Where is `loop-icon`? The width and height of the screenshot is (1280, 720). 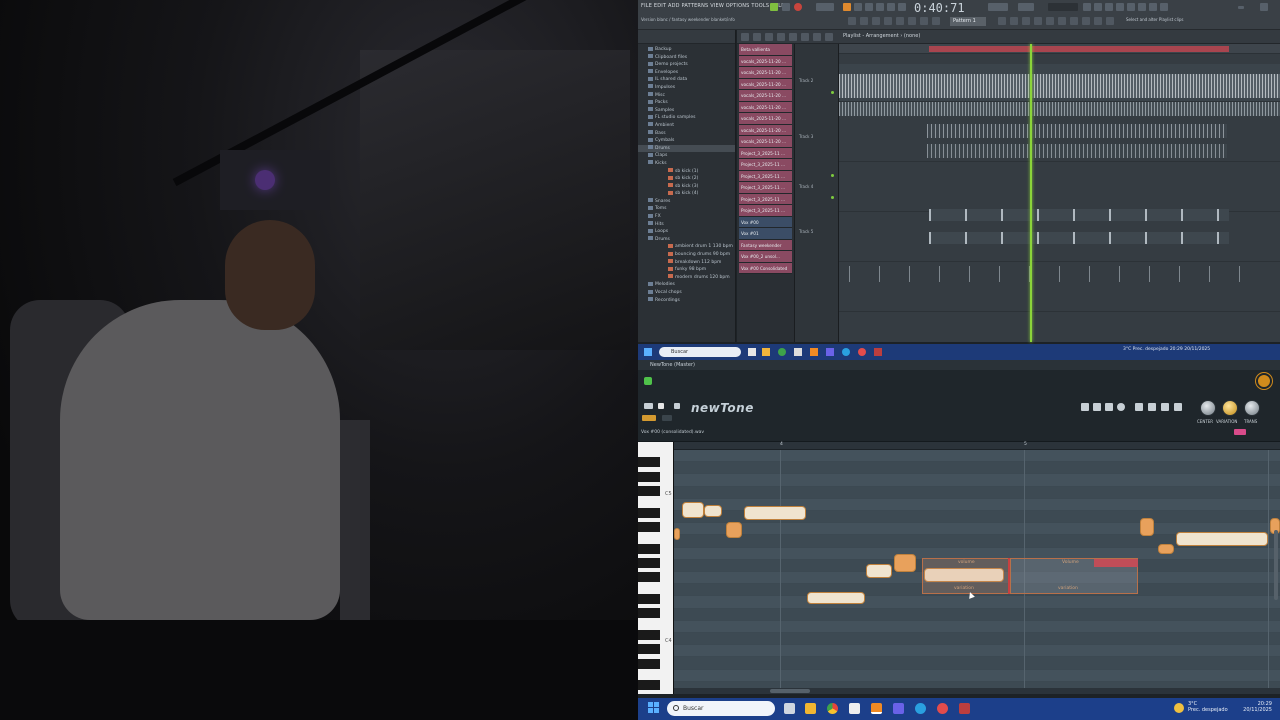
loop-icon is located at coordinates (648, 406).